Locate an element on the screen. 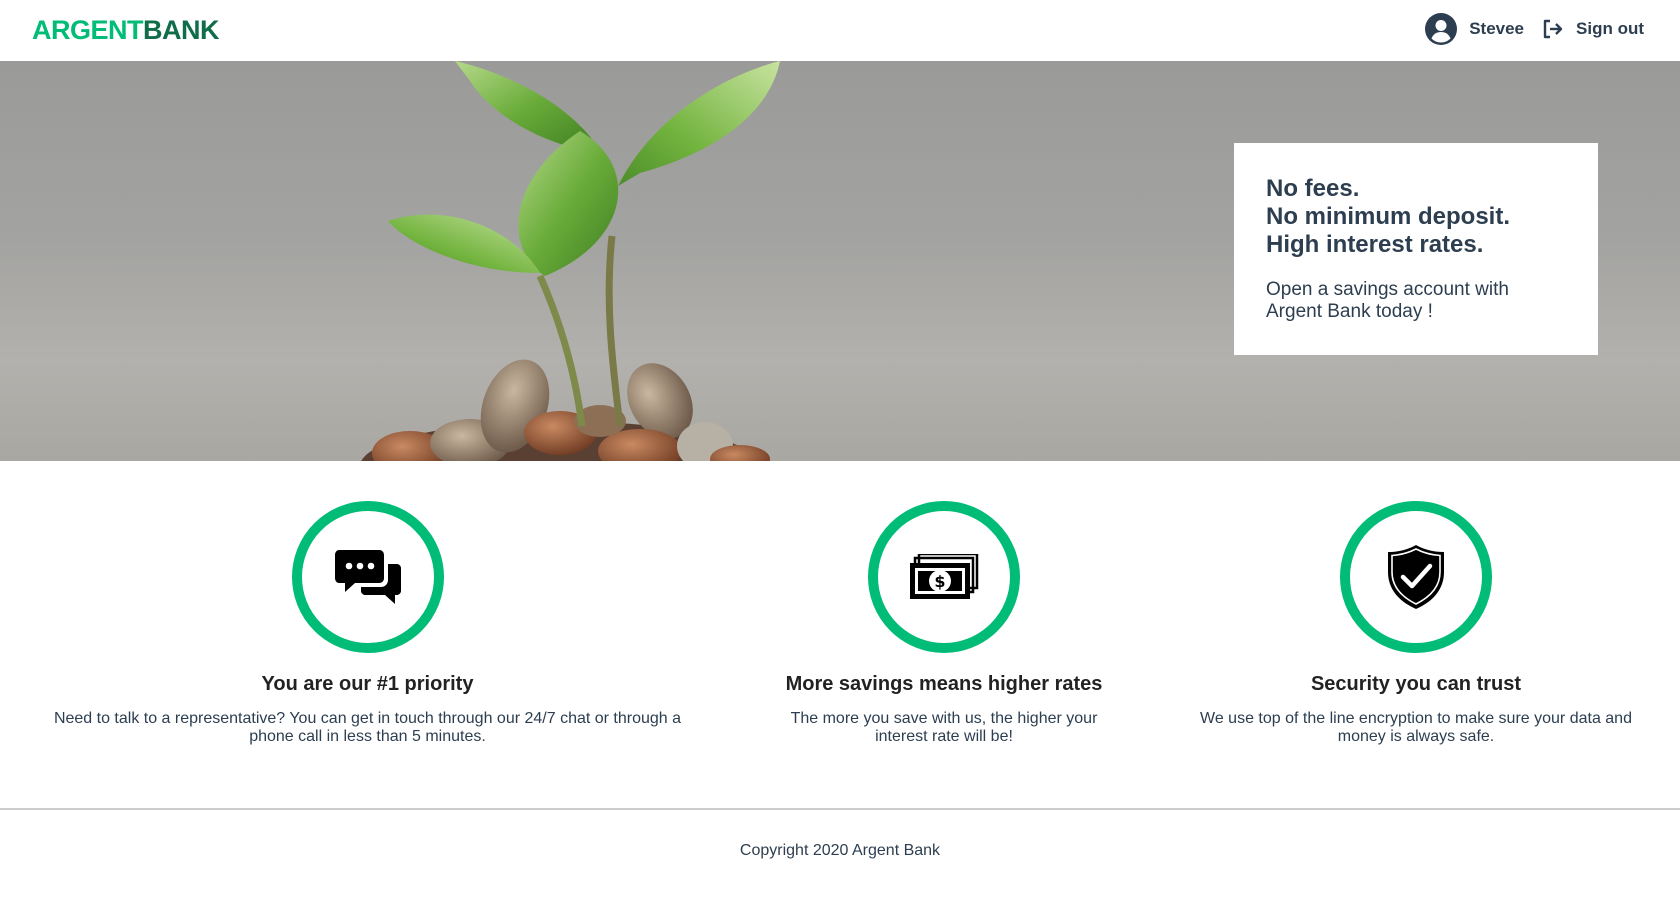 The image size is (1680, 898). footer: Copyright 2020 Argent Bank is located at coordinates (840, 853).